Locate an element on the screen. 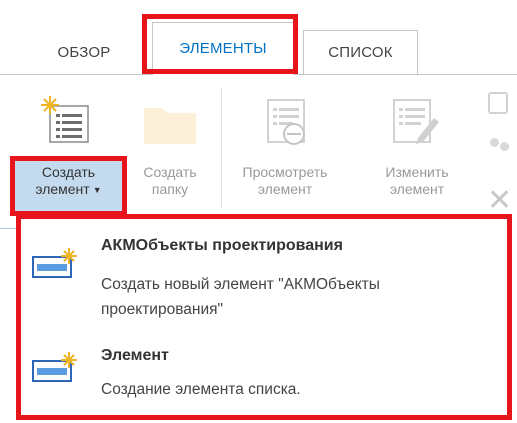  edit-item-line1: Изменить is located at coordinates (417, 172).